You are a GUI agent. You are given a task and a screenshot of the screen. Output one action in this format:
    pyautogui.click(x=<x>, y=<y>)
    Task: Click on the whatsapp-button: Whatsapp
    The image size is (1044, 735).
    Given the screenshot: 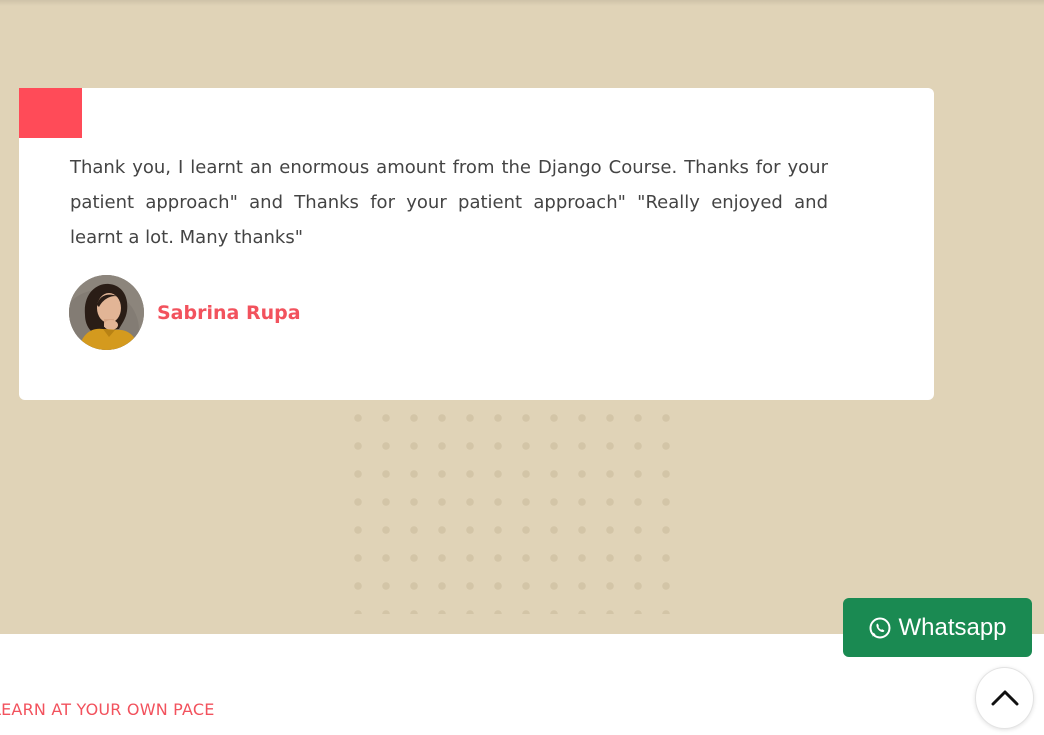 What is the action you would take?
    pyautogui.click(x=937, y=627)
    